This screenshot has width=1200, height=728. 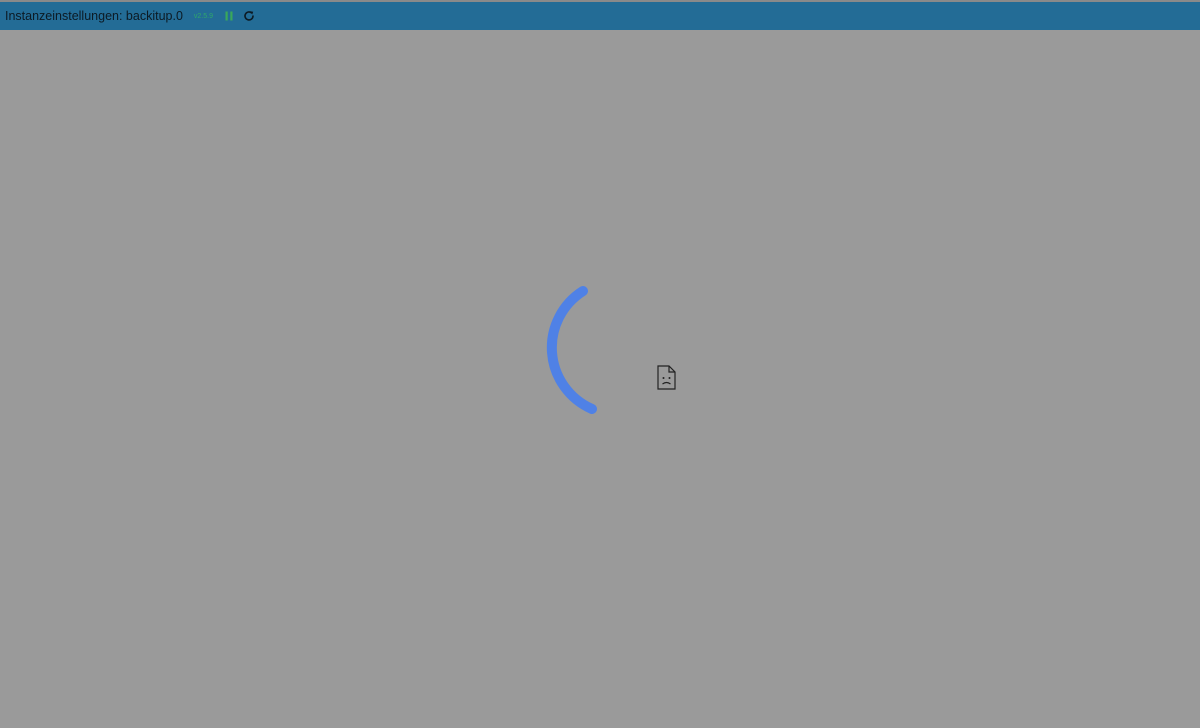 What do you see at coordinates (94, 16) in the screenshot?
I see `page-title: Instanzeinstellungen: backitup.0` at bounding box center [94, 16].